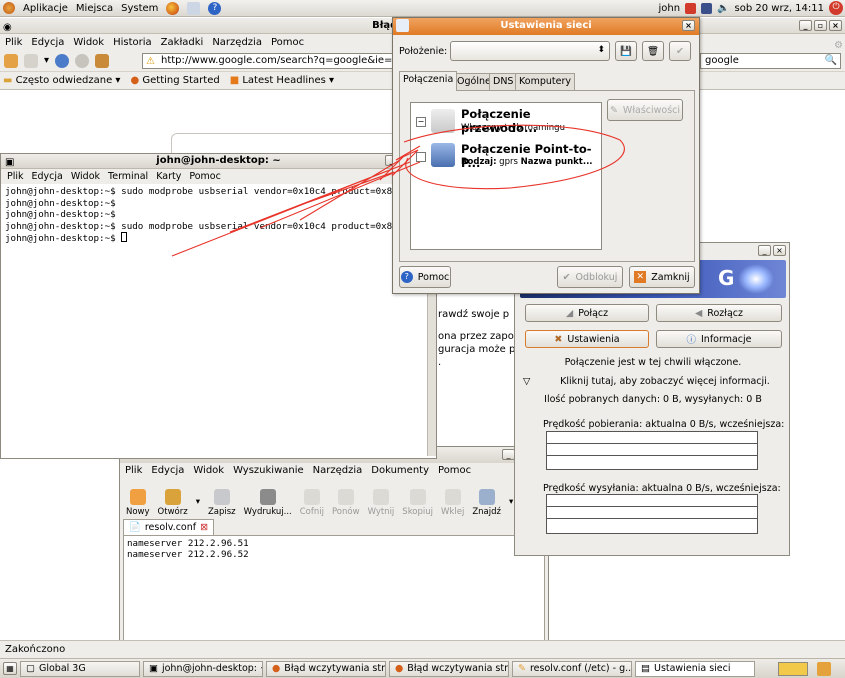  What do you see at coordinates (422, 649) in the screenshot?
I see `firefox-statusbar: Zakończono` at bounding box center [422, 649].